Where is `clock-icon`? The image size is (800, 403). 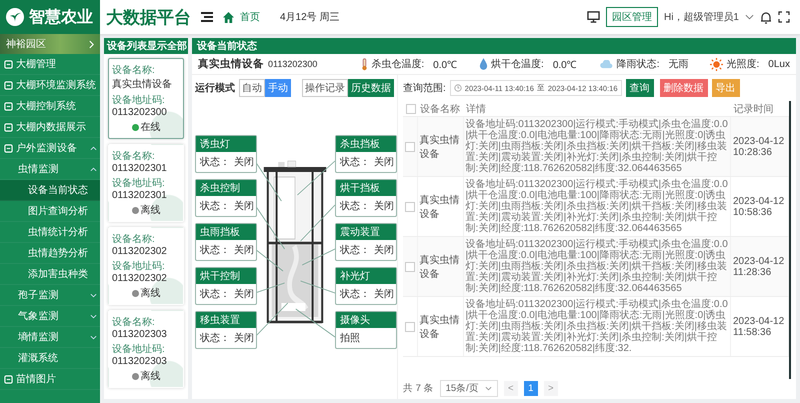 clock-icon is located at coordinates (458, 88).